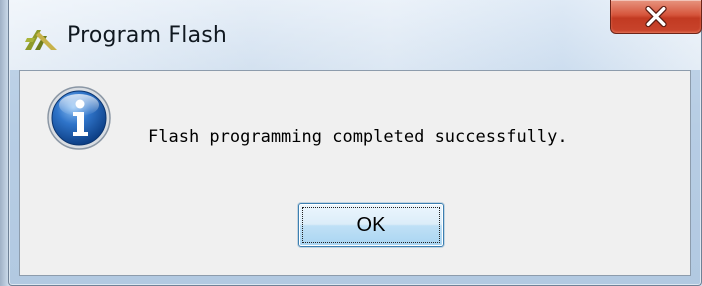 Image resolution: width=702 pixels, height=286 pixels. Describe the element at coordinates (147, 35) in the screenshot. I see `window-title: Program Flash` at that location.